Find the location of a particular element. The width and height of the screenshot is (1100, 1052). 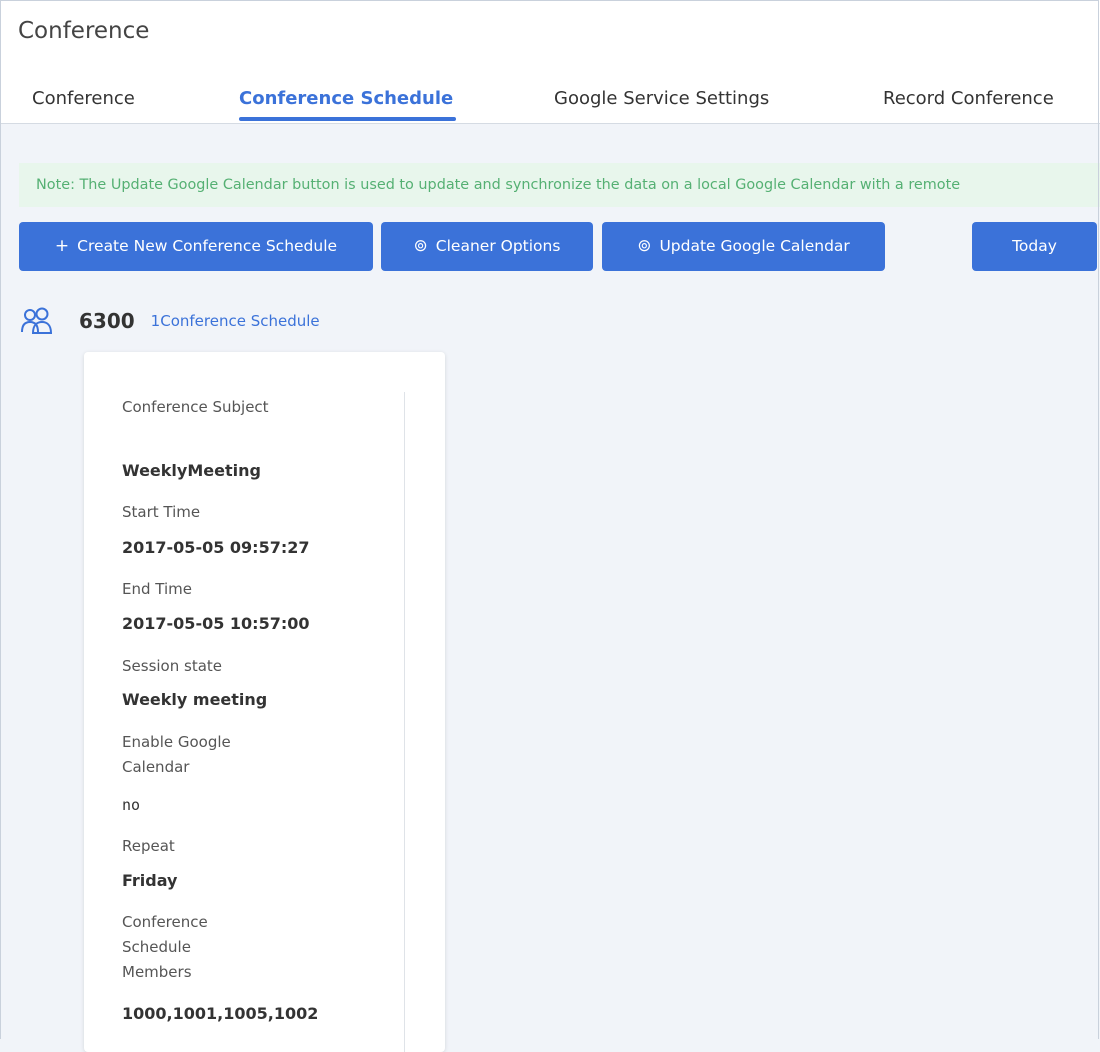

plus-icon: + is located at coordinates (62, 246).